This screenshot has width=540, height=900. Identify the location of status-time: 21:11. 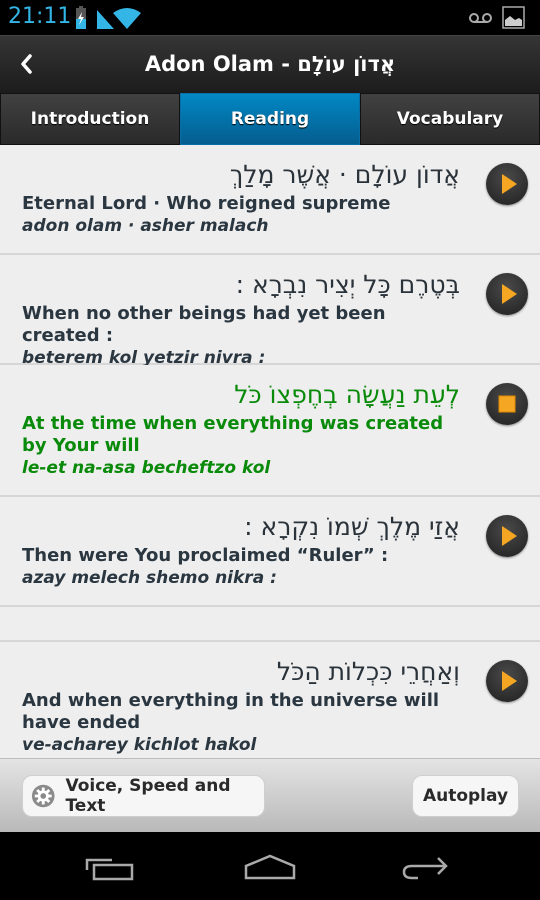
(40, 16).